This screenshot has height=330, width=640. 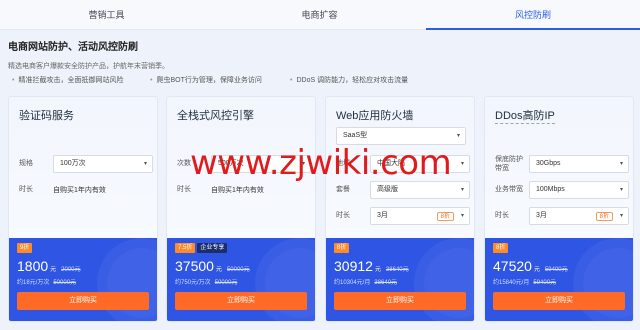 I want to click on price-panel: 8折 30912 元 38640元 约10304元/月 38640元 立即购买, so click(x=400, y=279).